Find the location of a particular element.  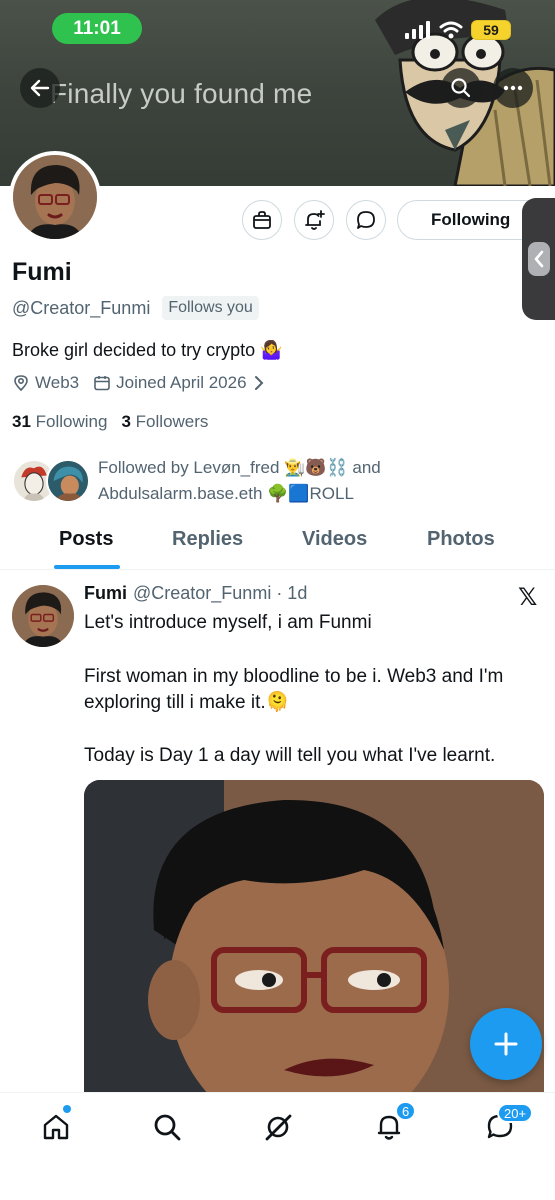

gift-icon is located at coordinates (262, 220).